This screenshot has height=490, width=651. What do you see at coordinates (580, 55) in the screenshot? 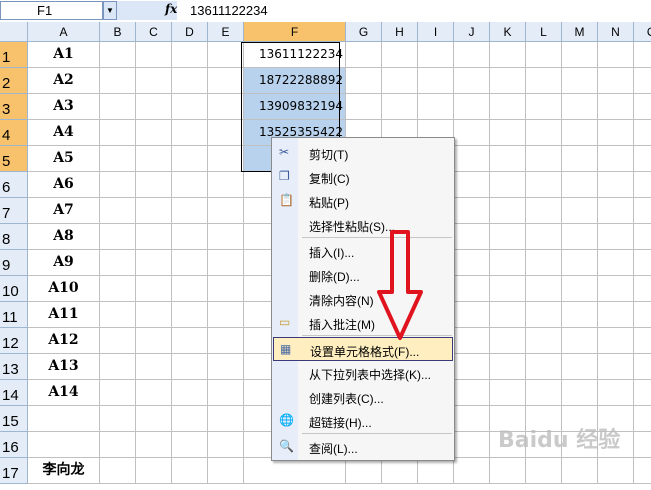
I see `cell-m1` at bounding box center [580, 55].